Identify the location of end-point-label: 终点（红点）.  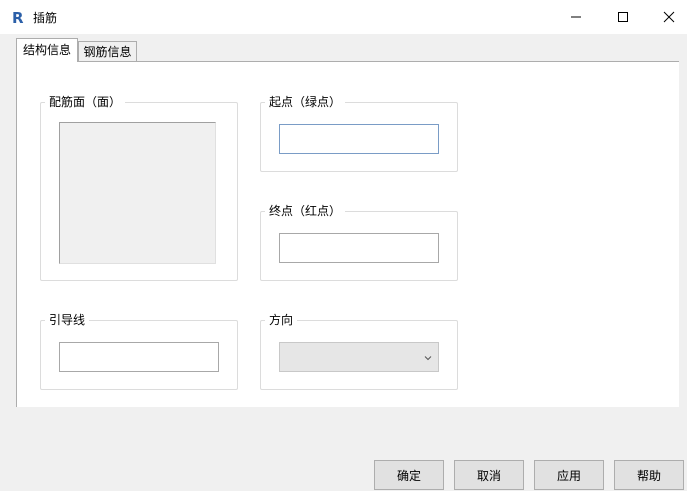
(305, 211).